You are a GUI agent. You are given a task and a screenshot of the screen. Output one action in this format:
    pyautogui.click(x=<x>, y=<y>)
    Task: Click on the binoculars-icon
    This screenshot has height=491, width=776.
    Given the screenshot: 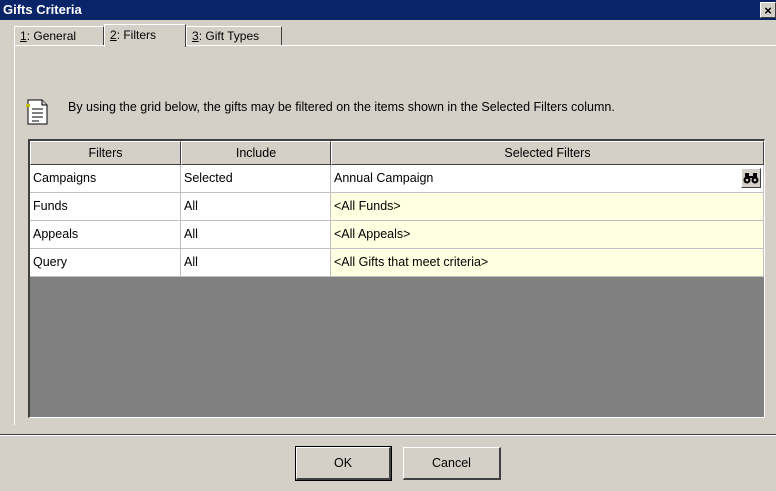 What is the action you would take?
    pyautogui.click(x=751, y=178)
    